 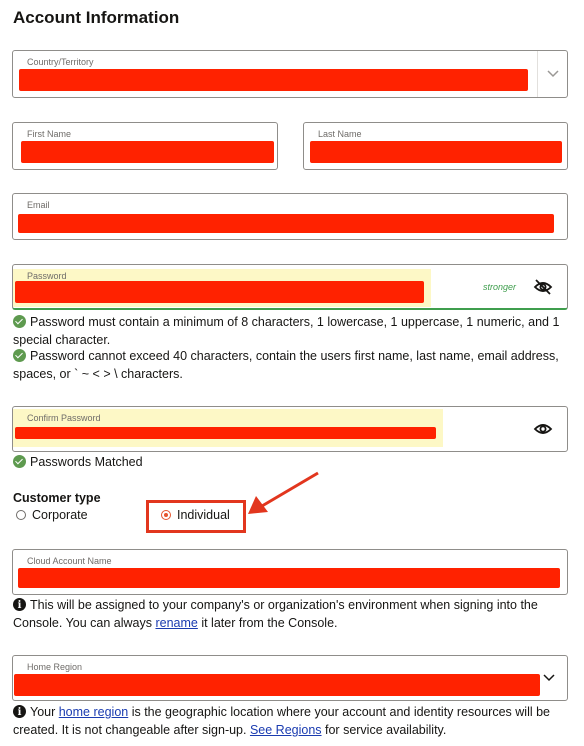 What do you see at coordinates (543, 429) in the screenshot?
I see `show-password-eye-icon` at bounding box center [543, 429].